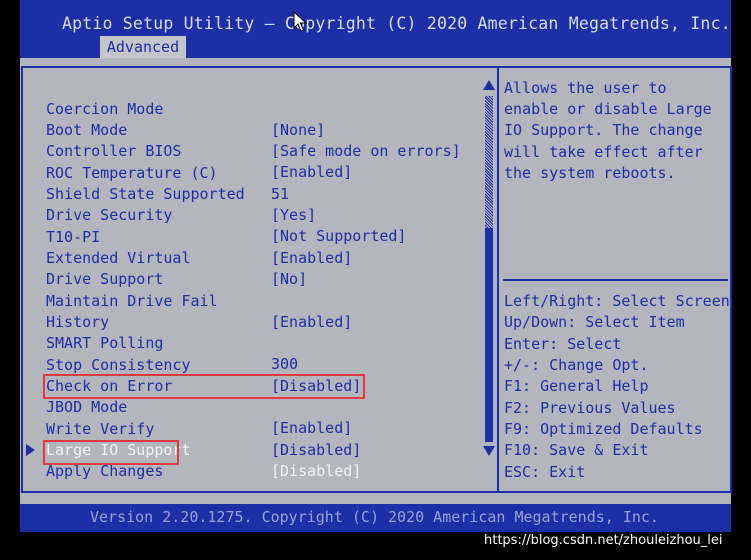 Image resolution: width=751 pixels, height=560 pixels. Describe the element at coordinates (576, 386) in the screenshot. I see `key-help-line: F1: General Help` at that location.